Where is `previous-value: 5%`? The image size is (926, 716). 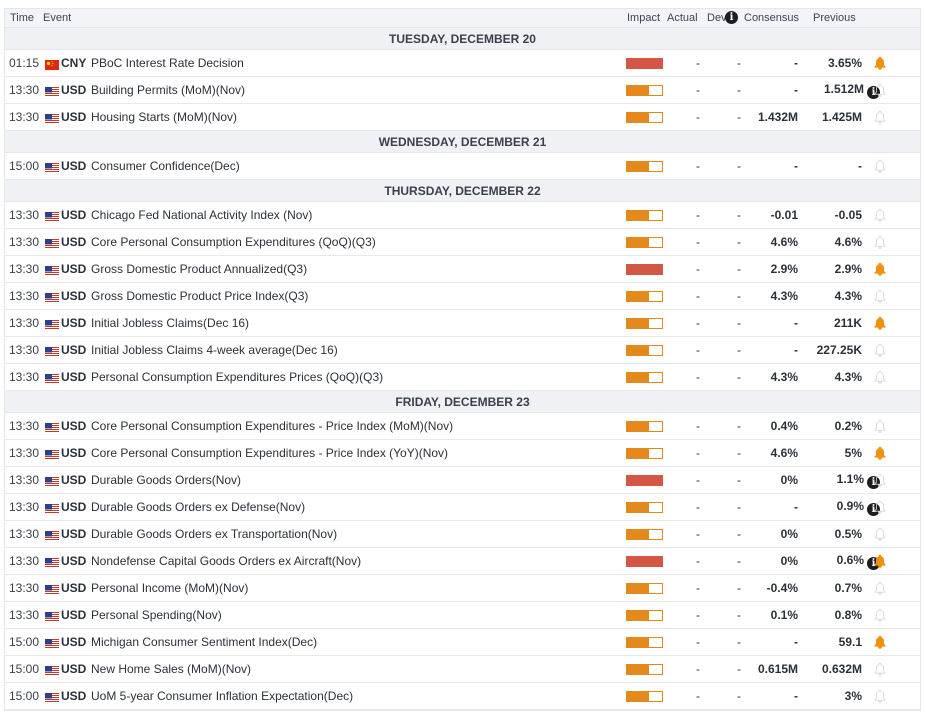 previous-value: 5% is located at coordinates (853, 453).